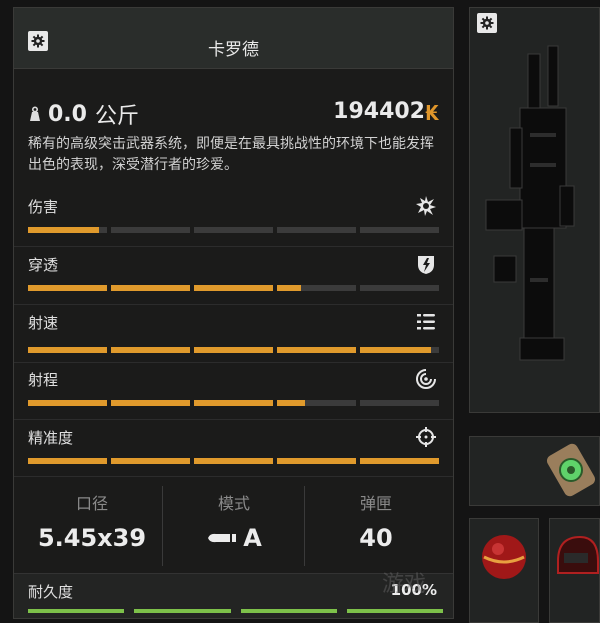 The width and height of the screenshot is (600, 623). I want to click on stat-label-range: 射程, so click(43, 380).